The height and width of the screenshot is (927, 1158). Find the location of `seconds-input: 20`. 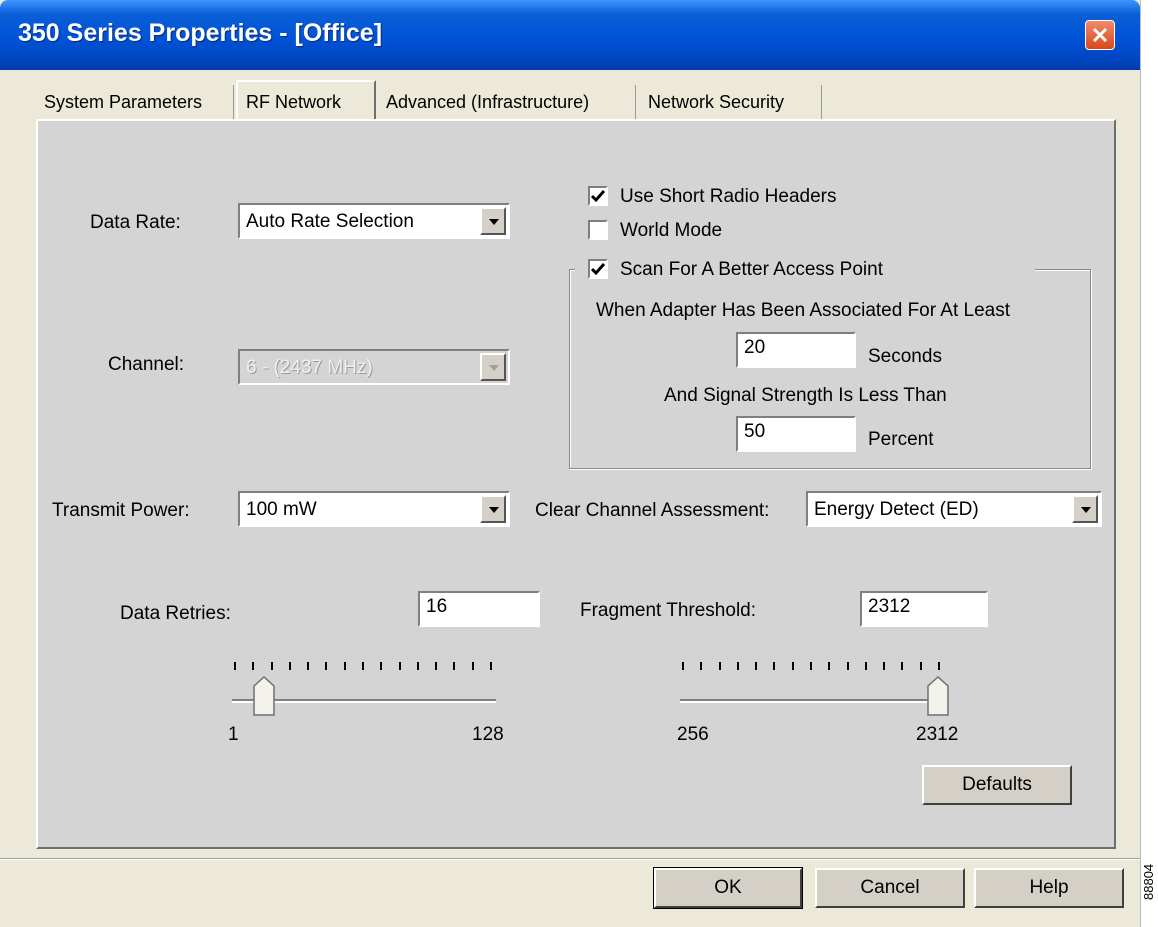

seconds-input: 20 is located at coordinates (796, 350).